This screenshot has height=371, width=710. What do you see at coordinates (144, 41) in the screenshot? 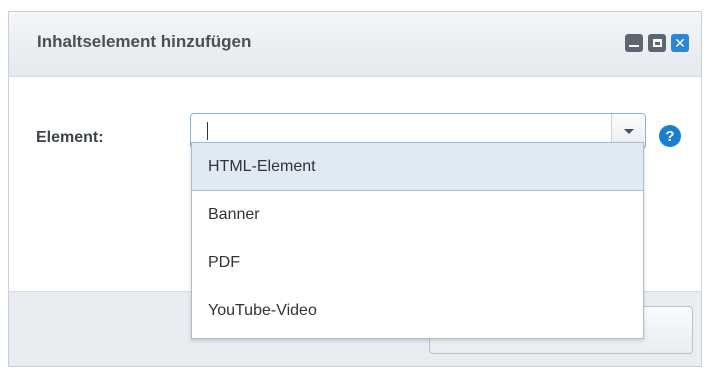
I see `dialog-title: Inhaltselement hinzufügen` at bounding box center [144, 41].